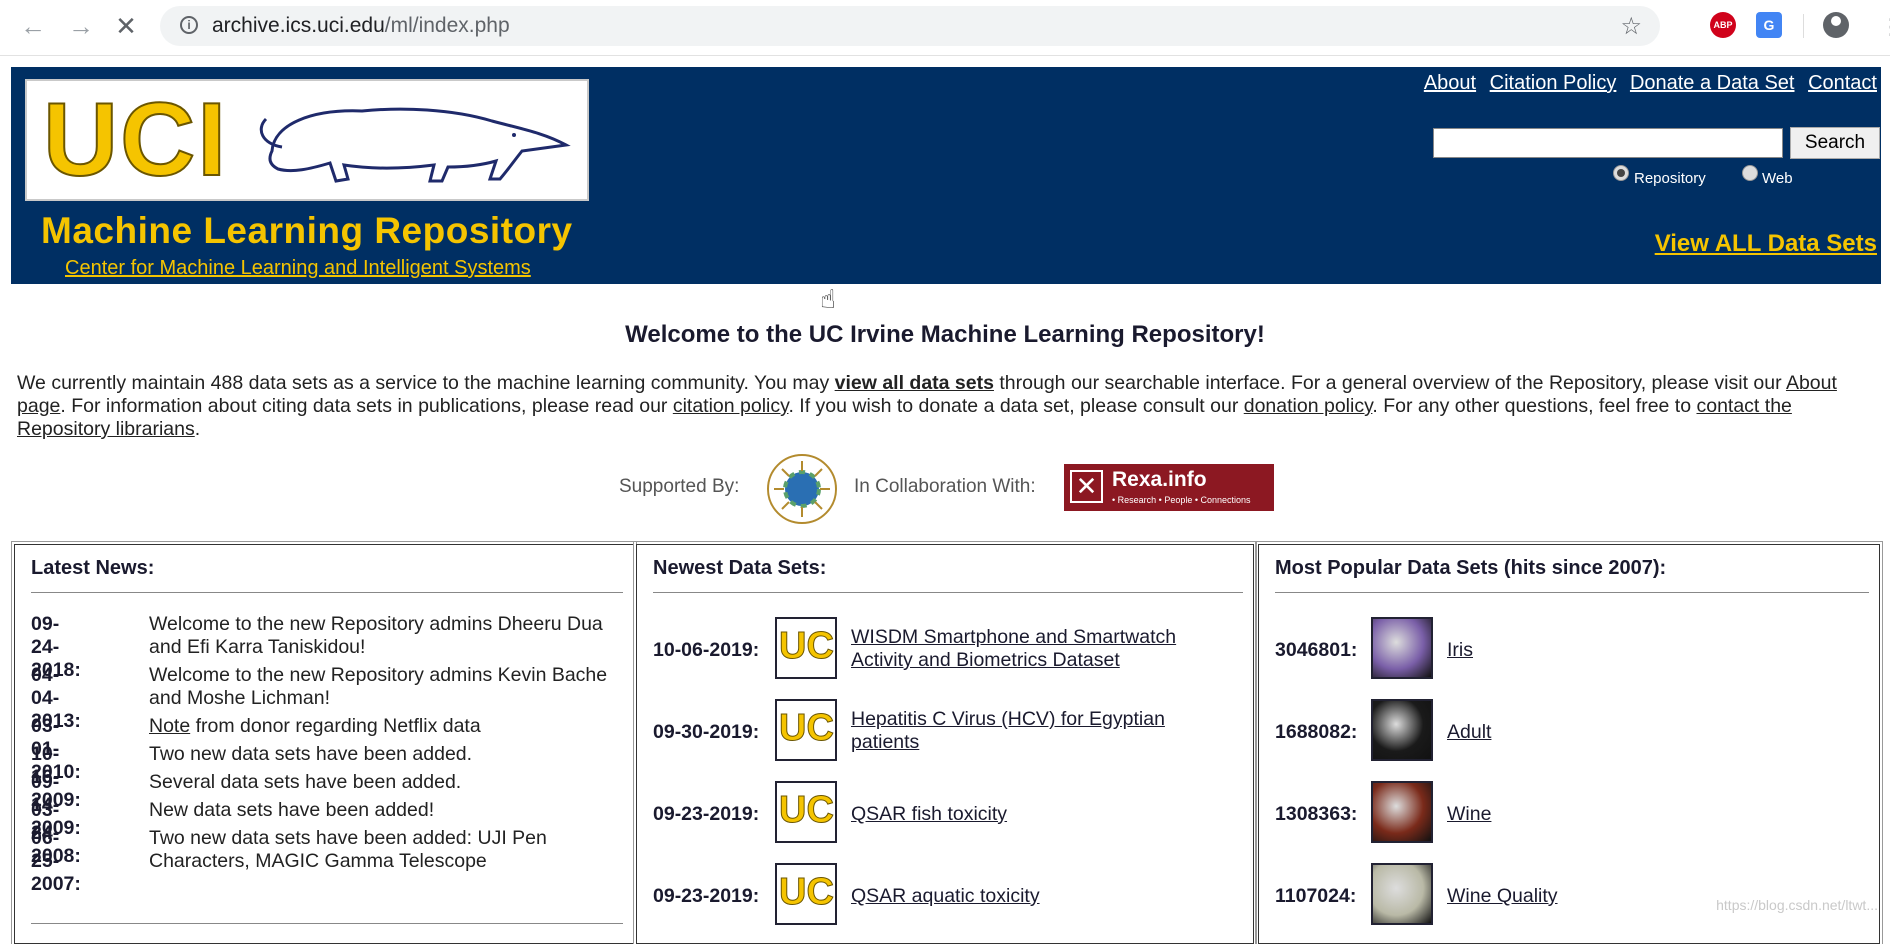  What do you see at coordinates (135, 140) in the screenshot?
I see `logo-uci-text: UCI` at bounding box center [135, 140].